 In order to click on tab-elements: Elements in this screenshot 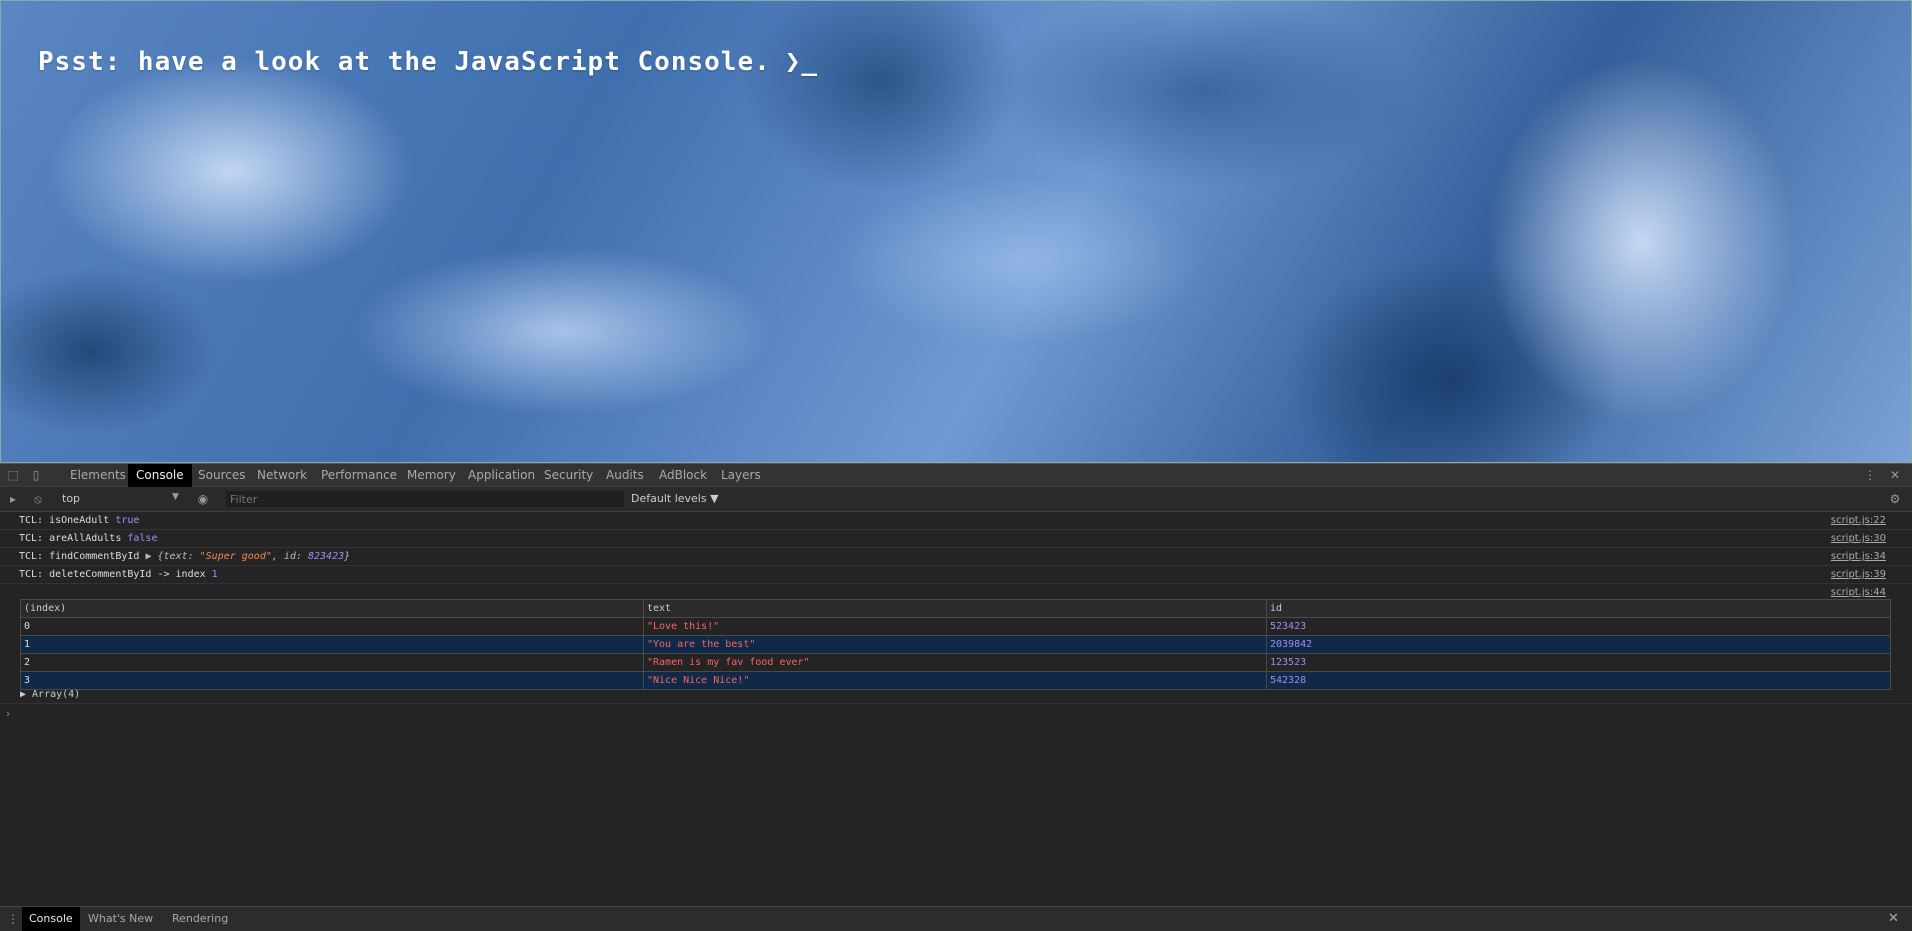, I will do `click(98, 475)`.